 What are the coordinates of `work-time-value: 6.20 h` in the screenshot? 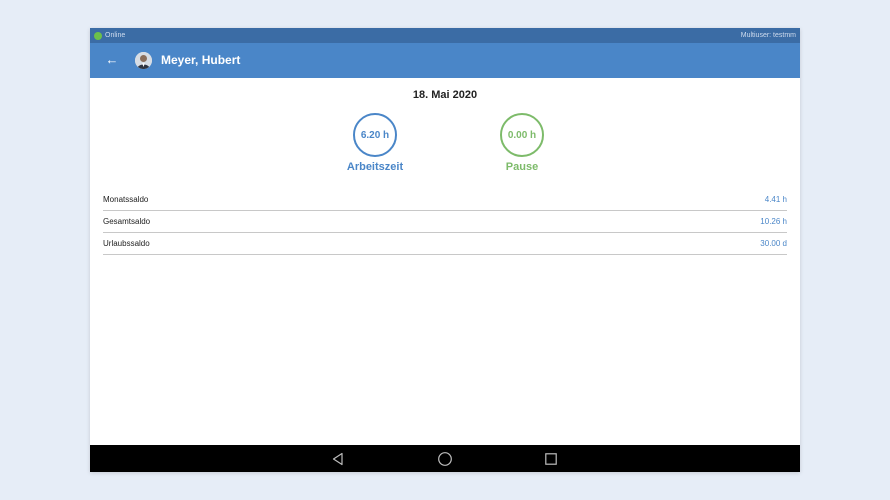 It's located at (375, 135).